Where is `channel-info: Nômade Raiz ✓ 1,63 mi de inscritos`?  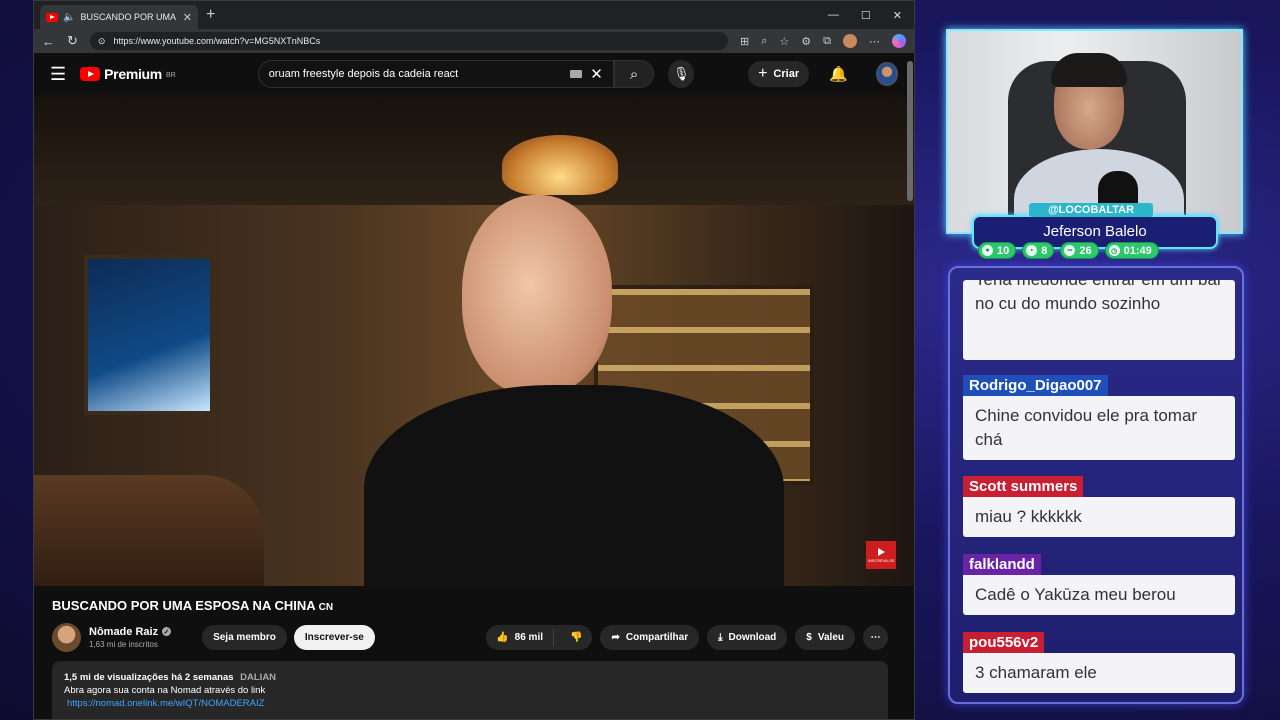 channel-info: Nômade Raiz ✓ 1,63 mi de inscritos is located at coordinates (130, 637).